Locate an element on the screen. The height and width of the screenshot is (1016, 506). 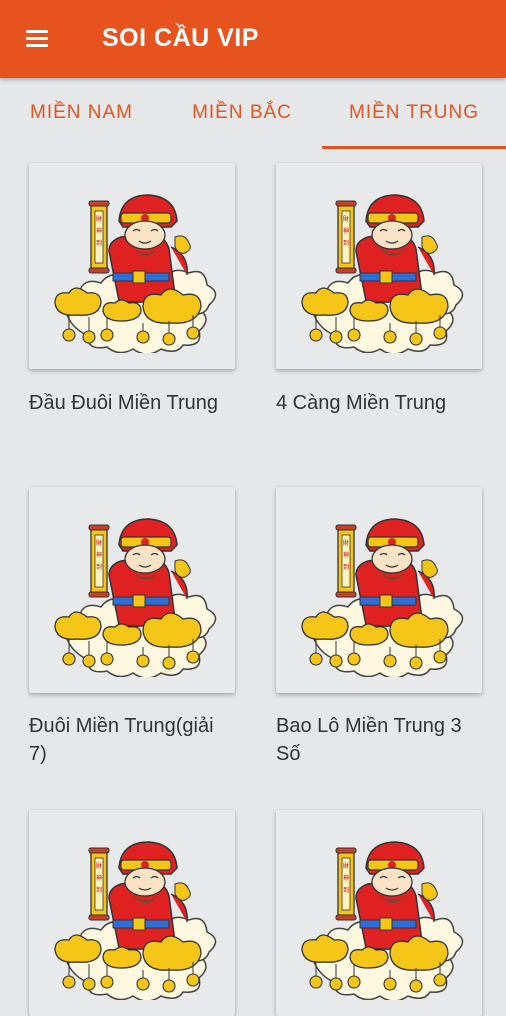
page-title: SOI CẦU VIP is located at coordinates (180, 38).